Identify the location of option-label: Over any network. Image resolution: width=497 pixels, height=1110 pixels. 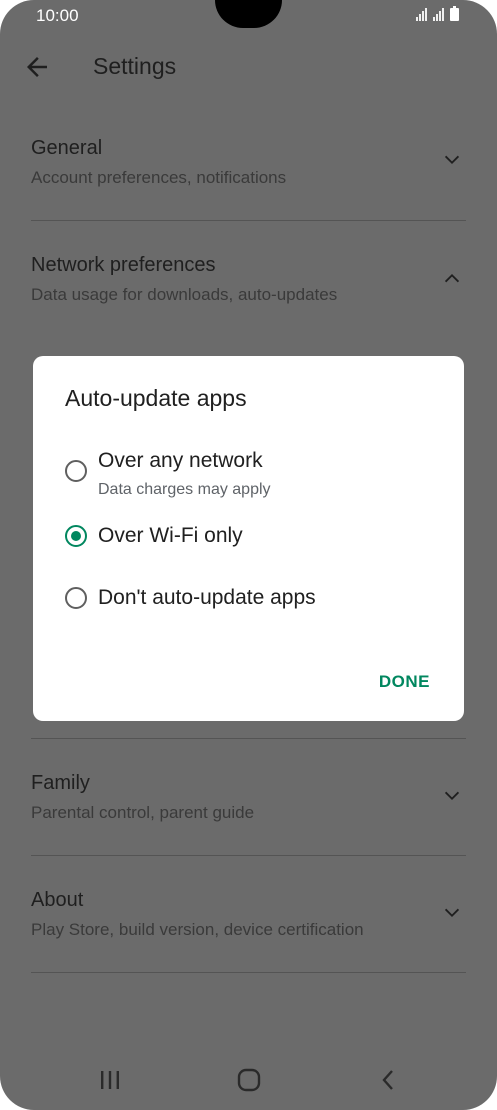
(180, 460).